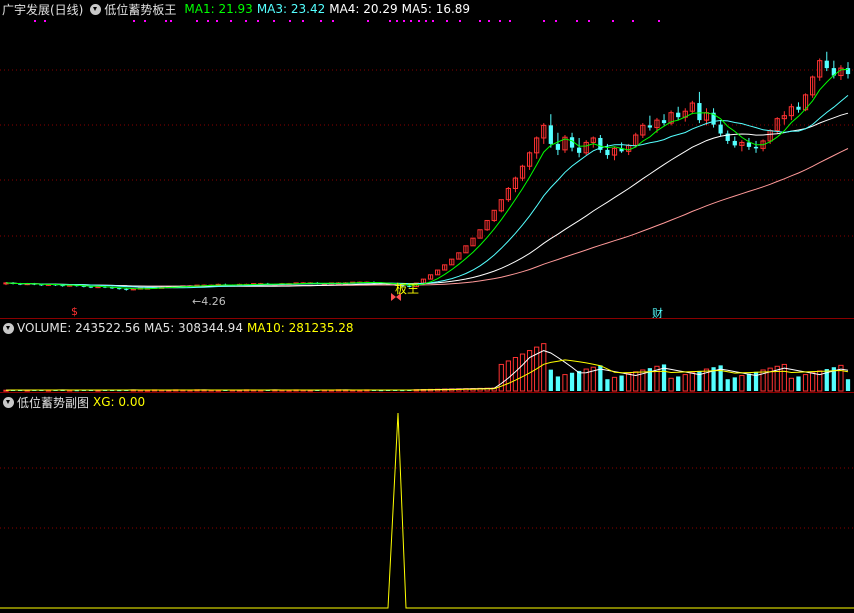 This screenshot has width=854, height=613. I want to click on ma4-value: MA4: 20.29, so click(363, 9).